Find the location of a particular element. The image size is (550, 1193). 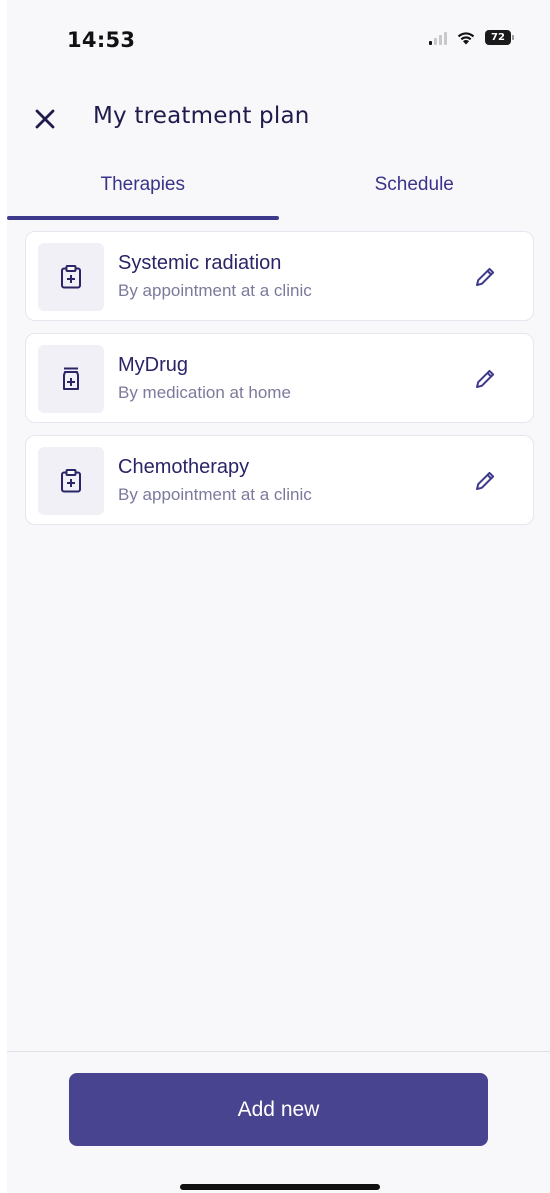

header: My treatment plan is located at coordinates (278, 119).